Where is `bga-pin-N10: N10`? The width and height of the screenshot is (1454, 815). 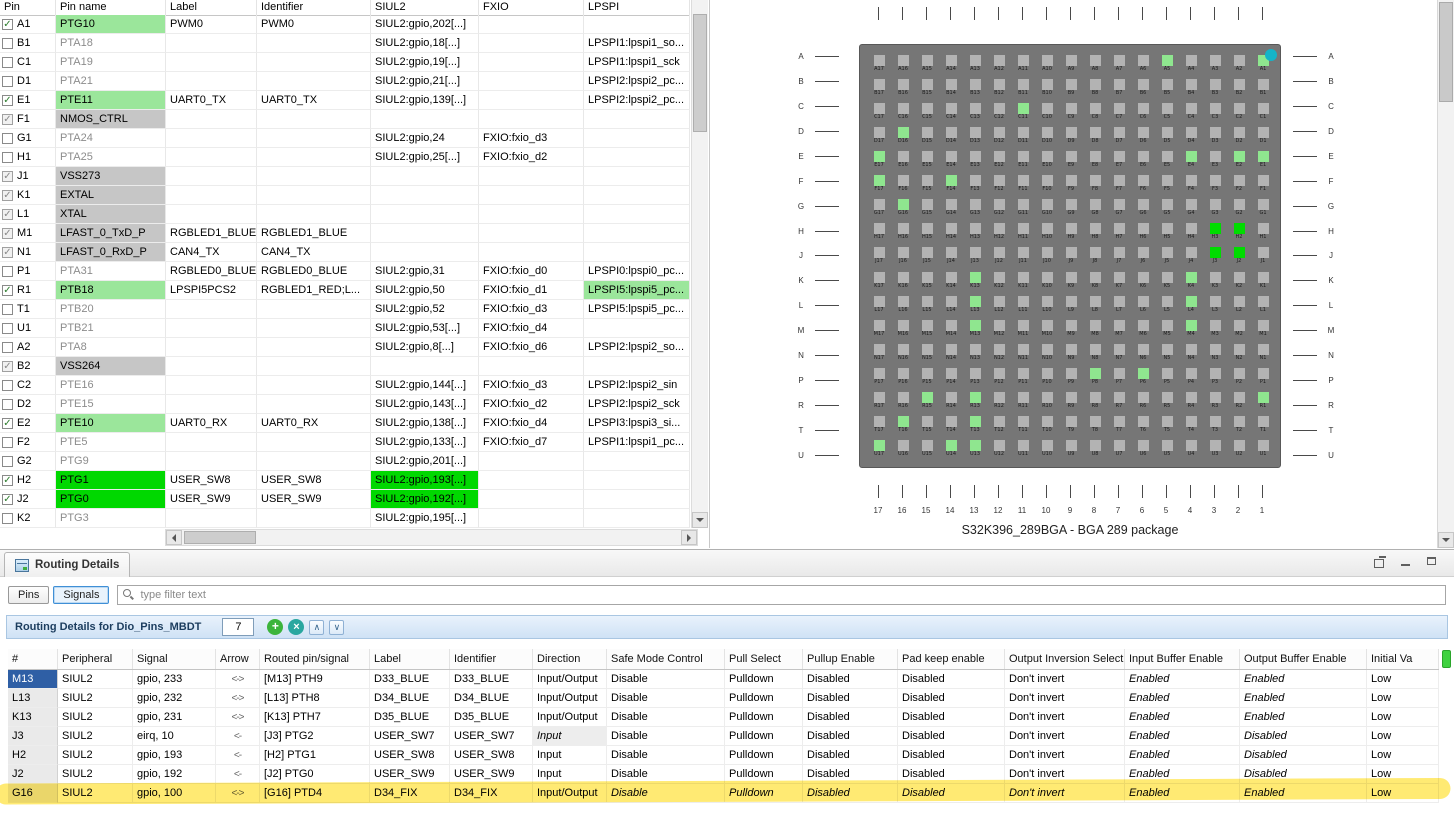
bga-pin-N10: N10 is located at coordinates (1047, 352).